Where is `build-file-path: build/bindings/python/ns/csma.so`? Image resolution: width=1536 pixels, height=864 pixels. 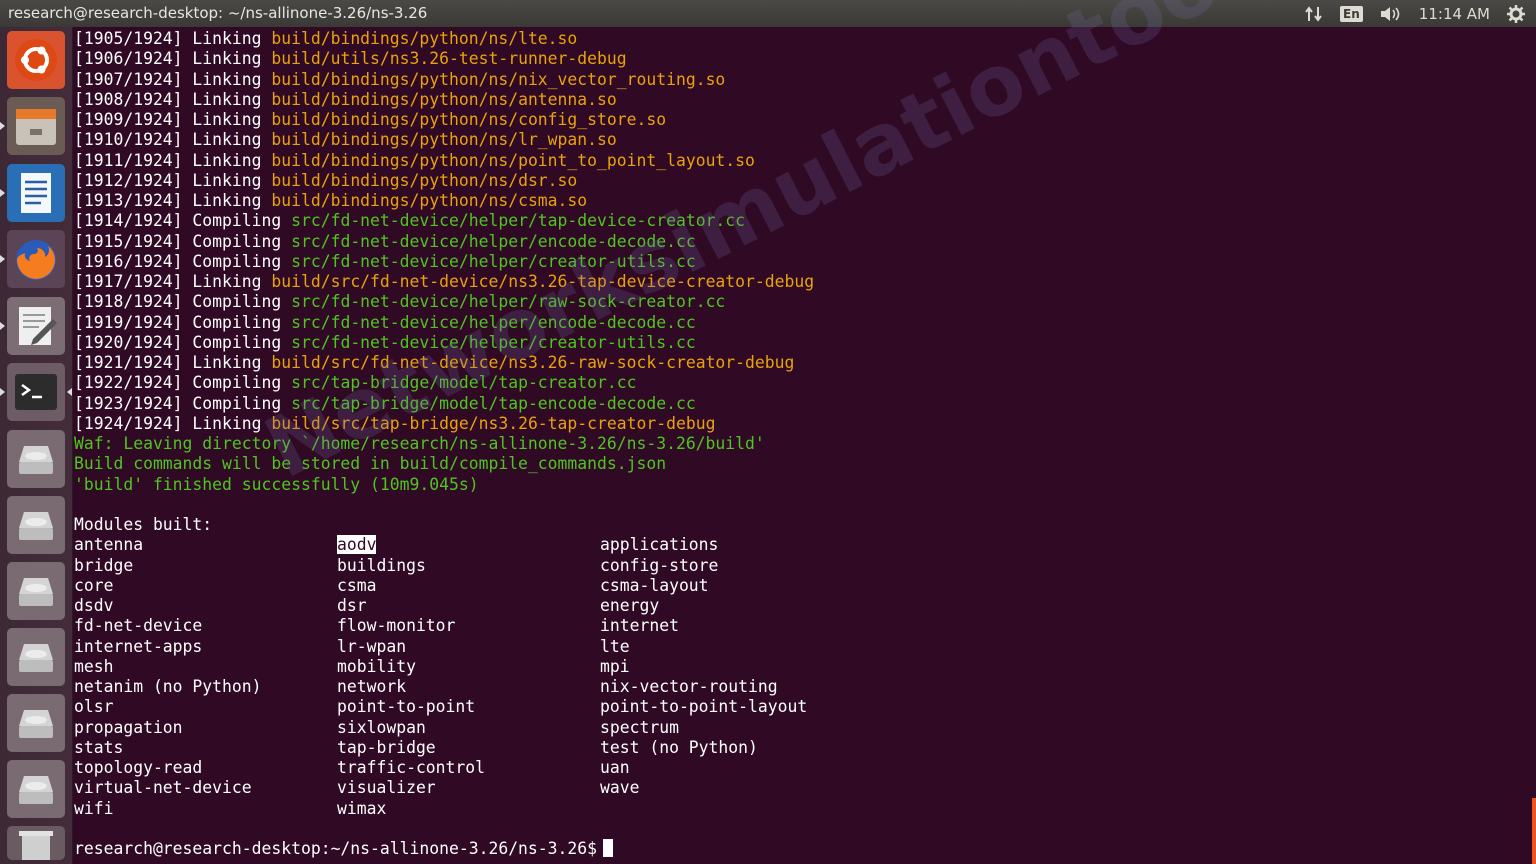 build-file-path: build/bindings/python/ns/csma.so is located at coordinates (429, 200).